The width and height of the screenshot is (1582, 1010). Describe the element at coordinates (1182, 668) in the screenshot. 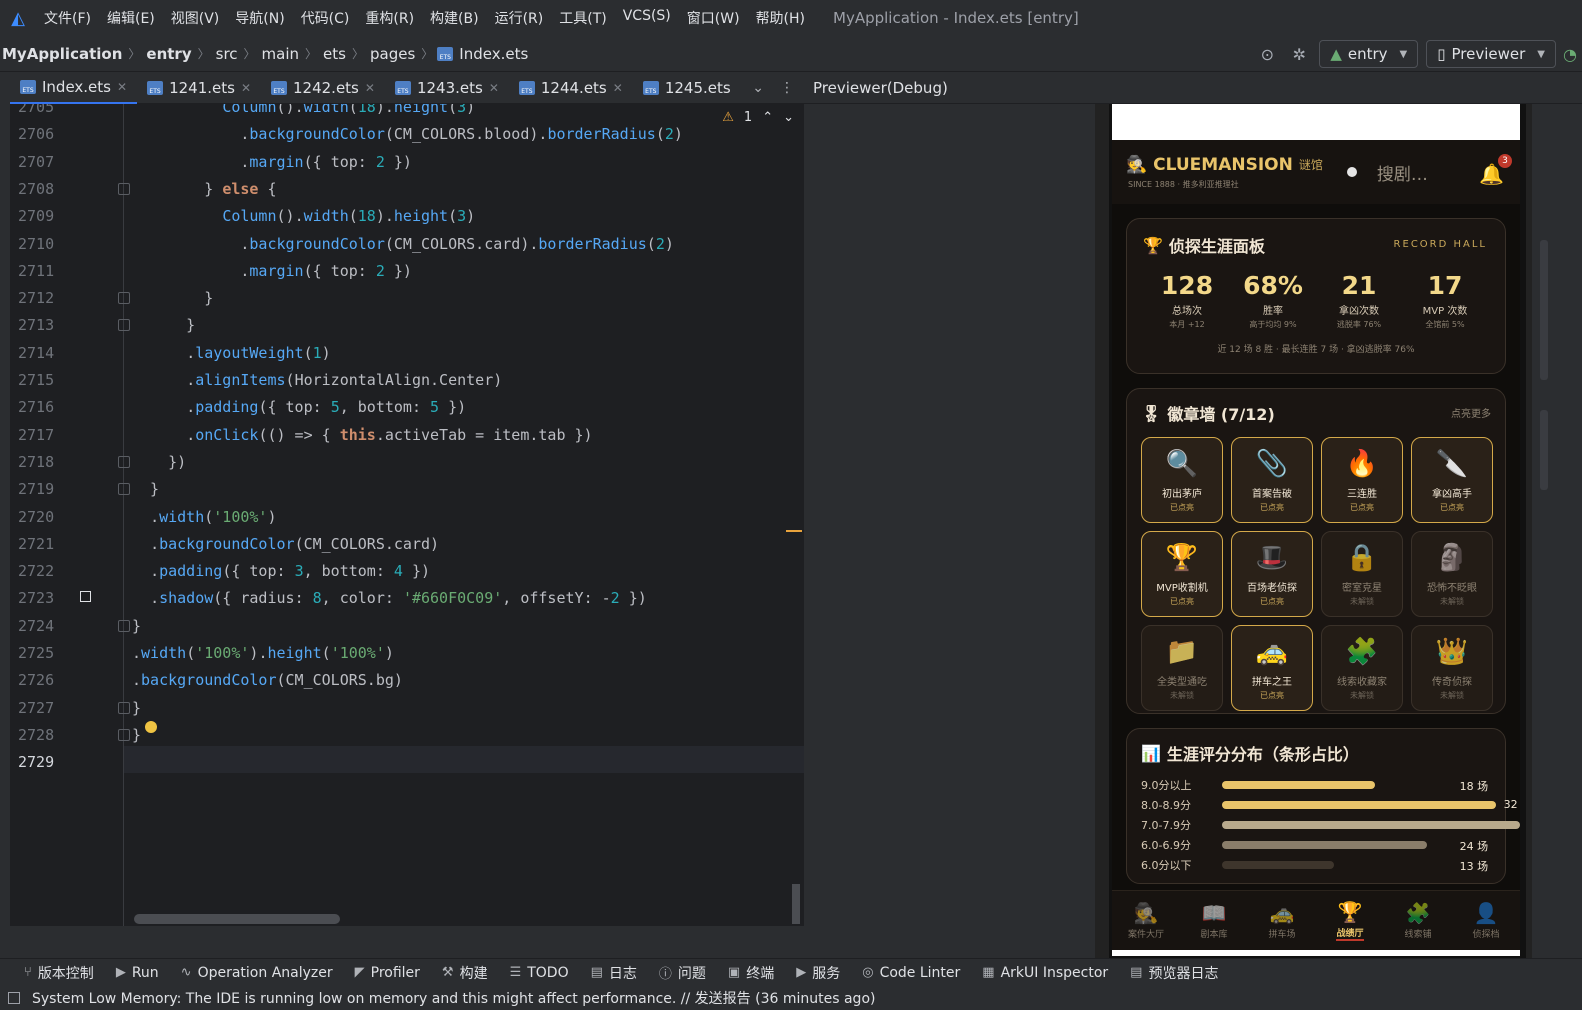

I see `badge-item: 📁 全类型通吃 未解锁` at that location.